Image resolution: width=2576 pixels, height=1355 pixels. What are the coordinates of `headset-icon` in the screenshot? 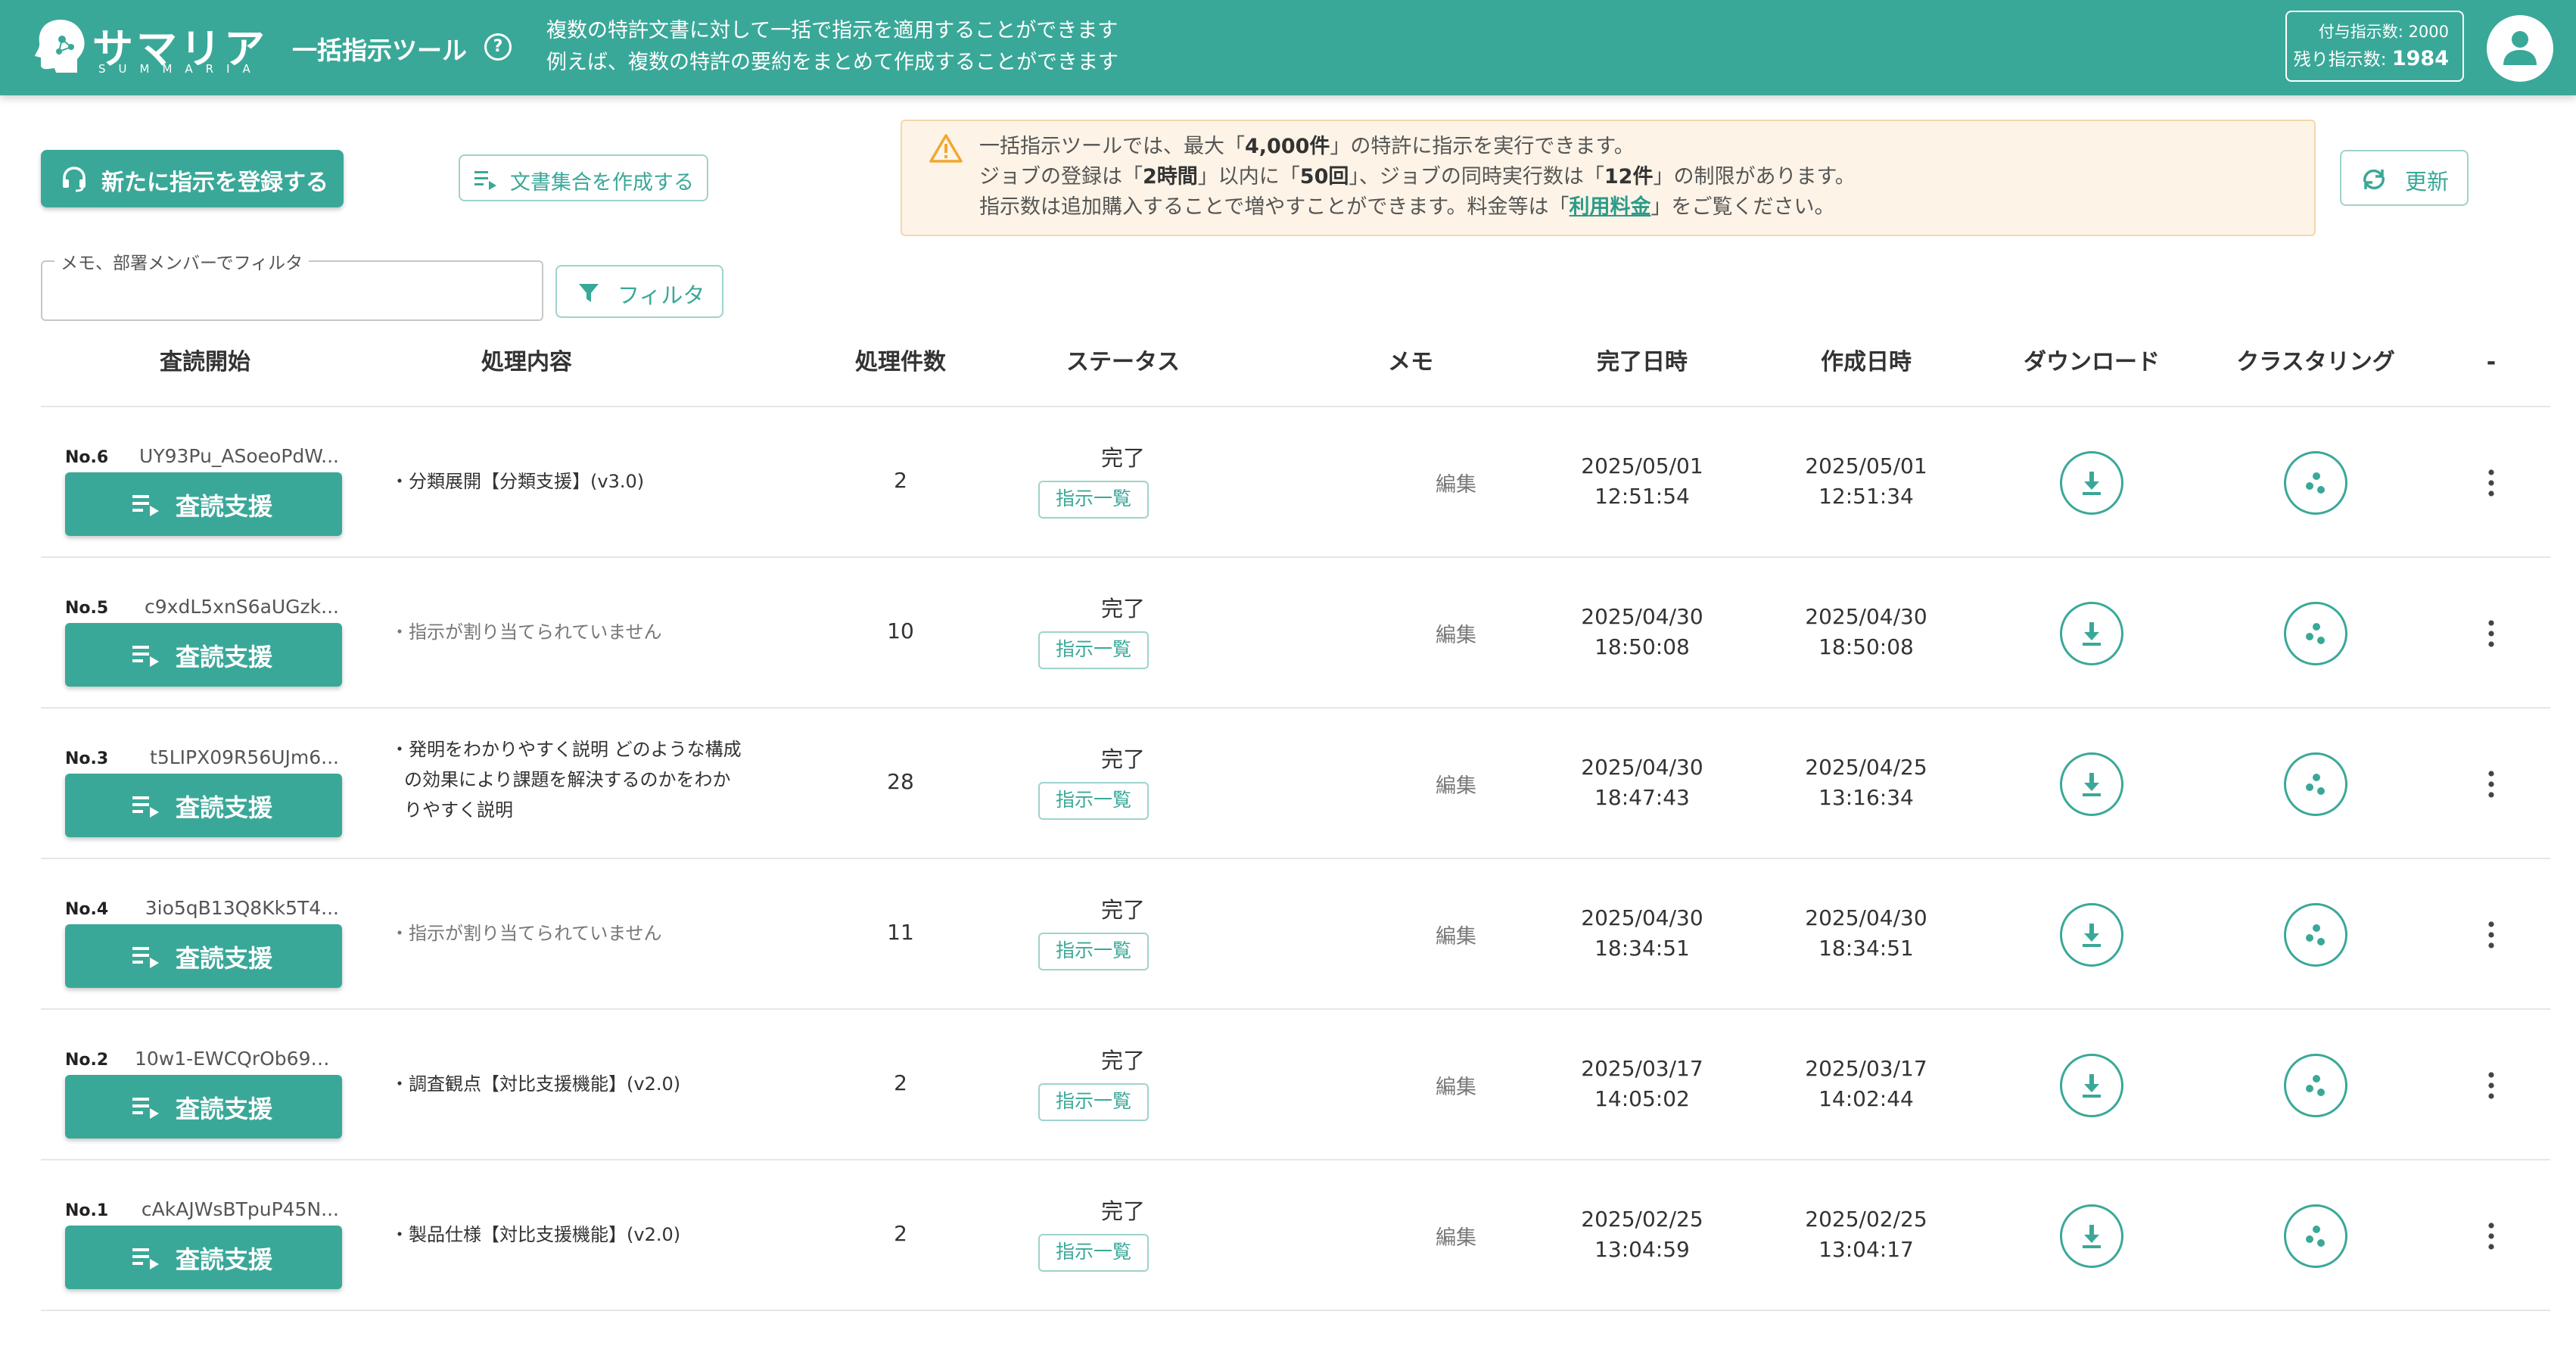 It's located at (74, 179).